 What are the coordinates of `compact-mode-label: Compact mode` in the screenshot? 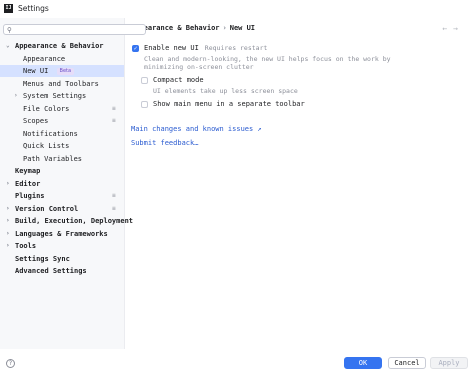 It's located at (178, 80).